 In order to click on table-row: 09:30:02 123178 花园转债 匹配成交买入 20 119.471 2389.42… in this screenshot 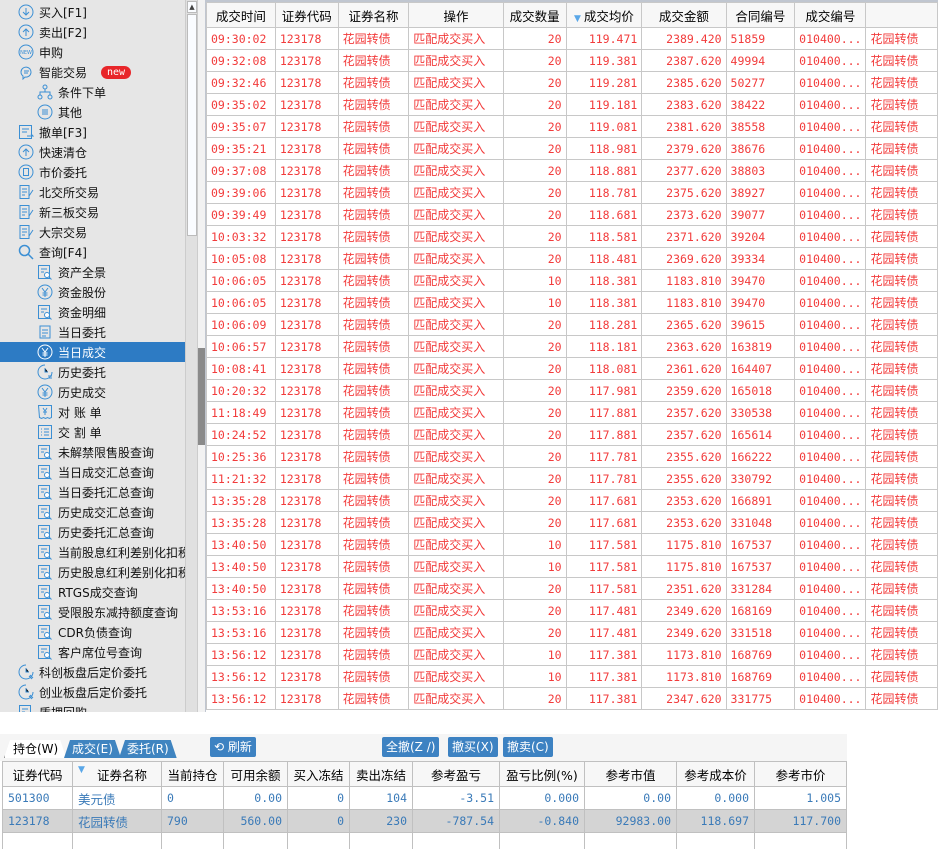, I will do `click(572, 38)`.